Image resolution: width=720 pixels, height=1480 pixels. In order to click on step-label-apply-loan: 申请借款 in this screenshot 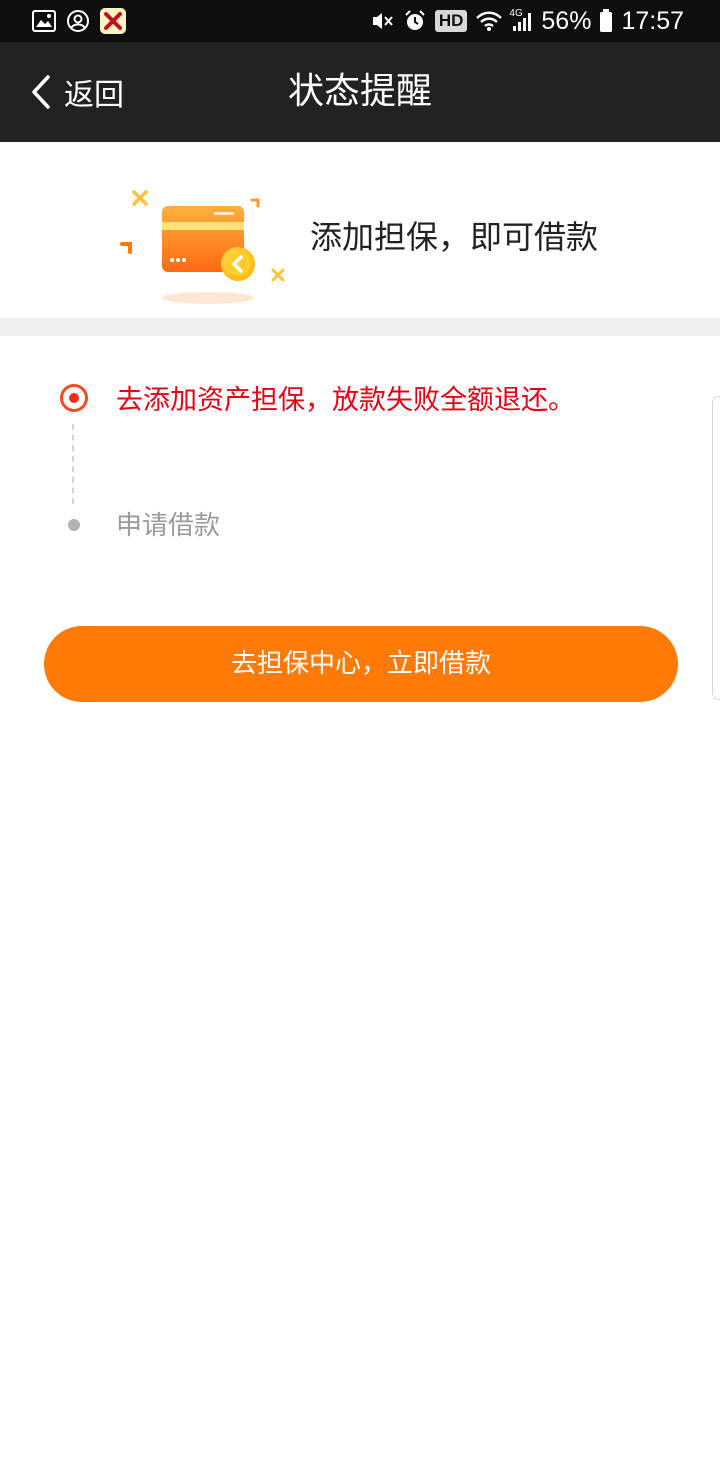, I will do `click(168, 526)`.